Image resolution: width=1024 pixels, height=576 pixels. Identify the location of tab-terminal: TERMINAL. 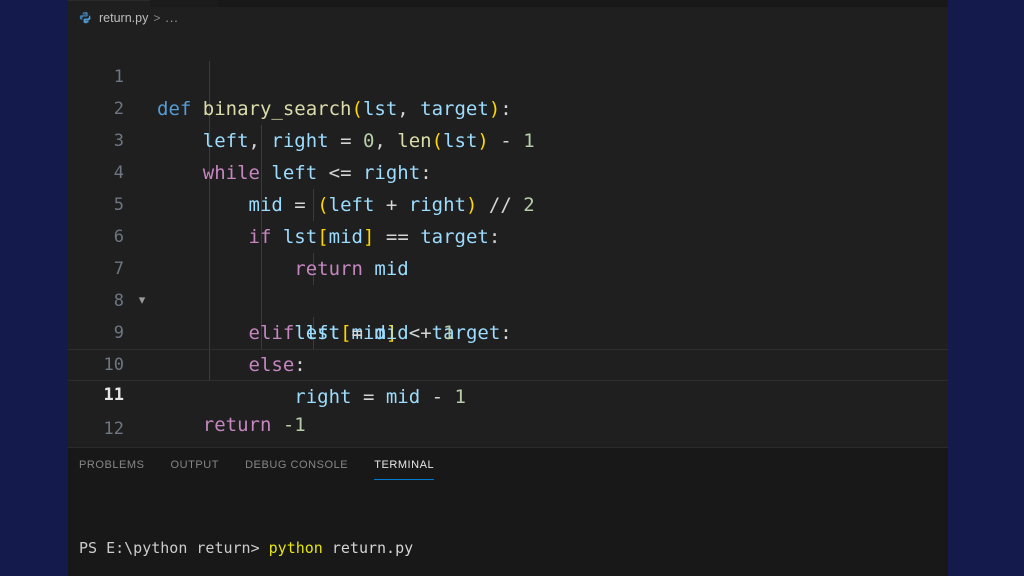
(404, 465).